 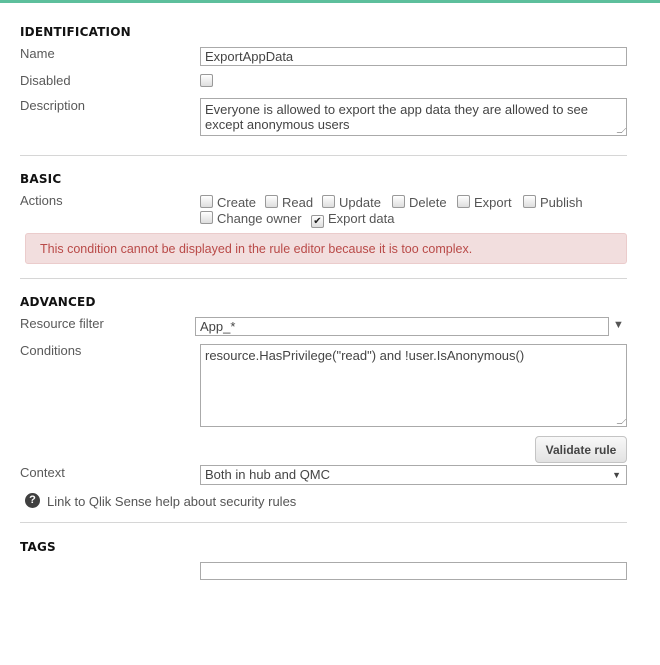 What do you see at coordinates (37, 53) in the screenshot?
I see `name-label: Name` at bounding box center [37, 53].